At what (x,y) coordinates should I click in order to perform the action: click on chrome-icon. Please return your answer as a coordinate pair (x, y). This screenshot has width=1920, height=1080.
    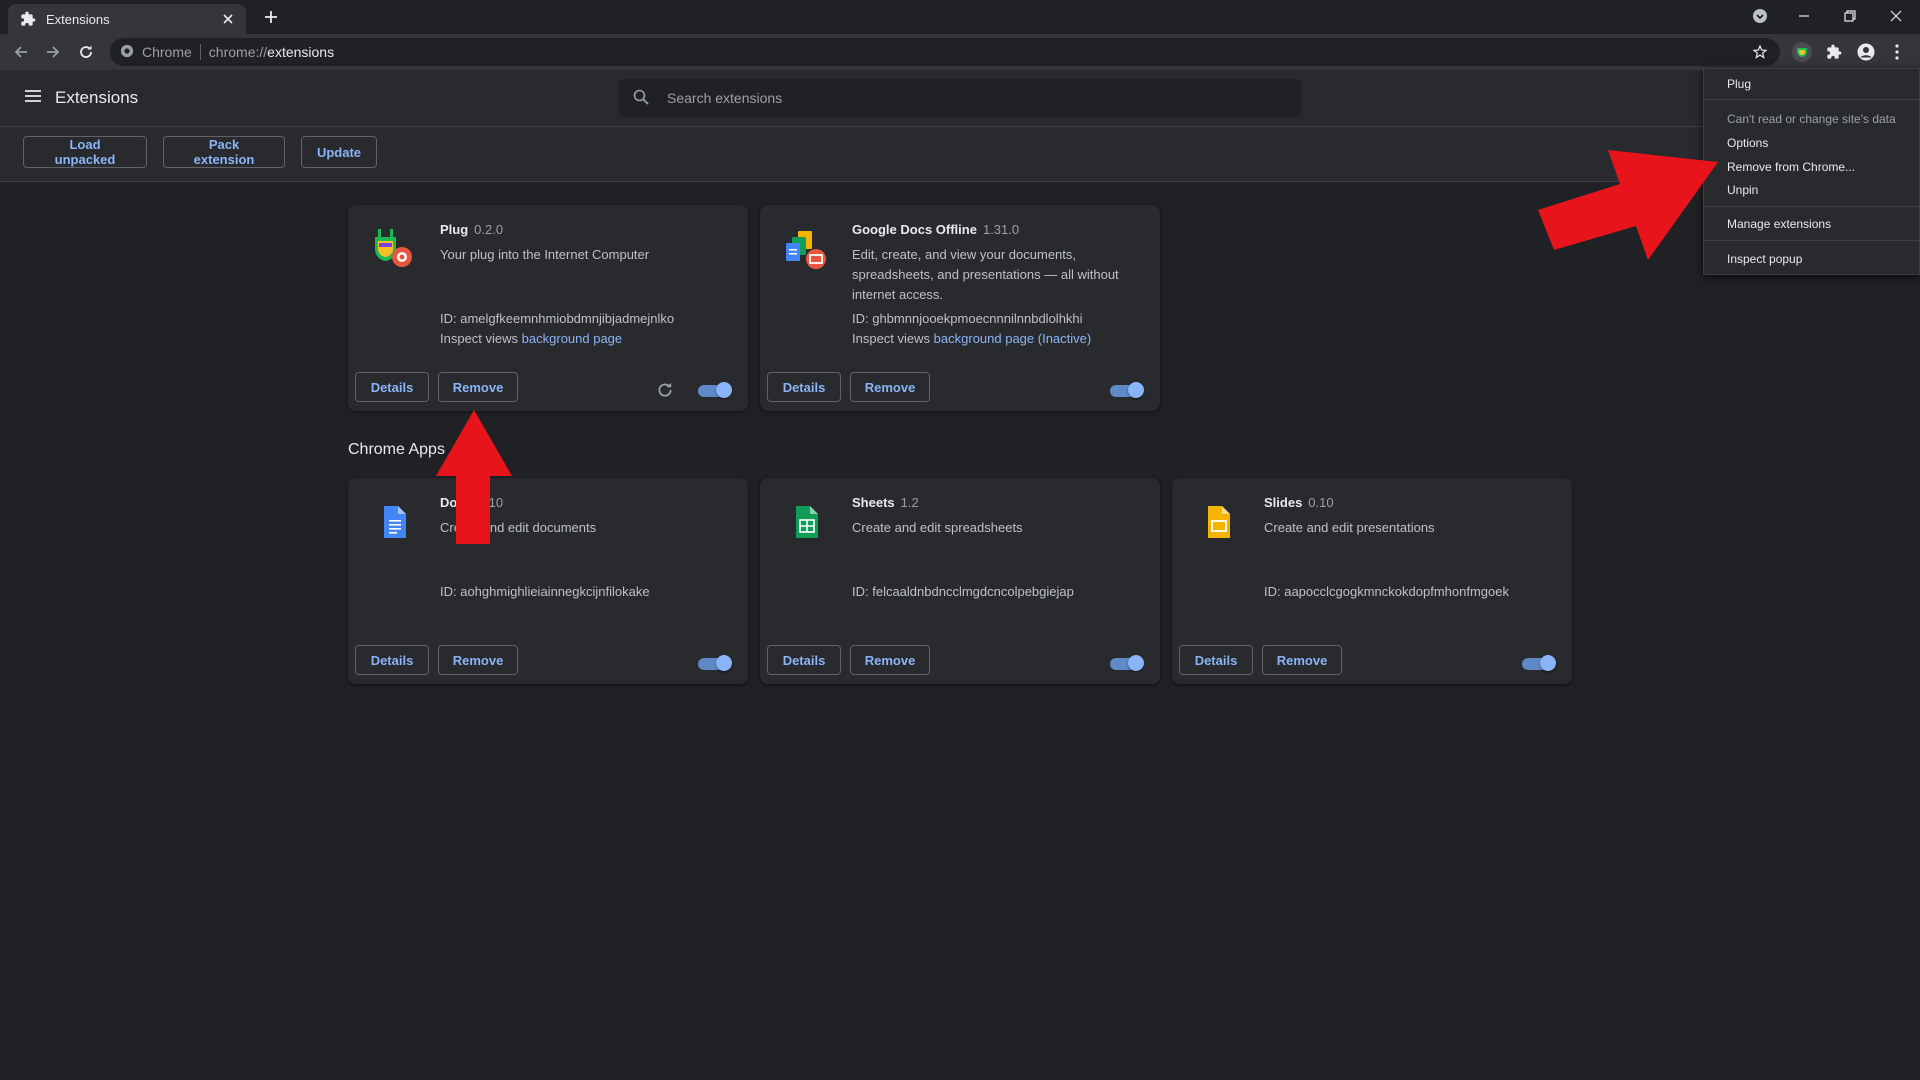
    Looking at the image, I should click on (128, 52).